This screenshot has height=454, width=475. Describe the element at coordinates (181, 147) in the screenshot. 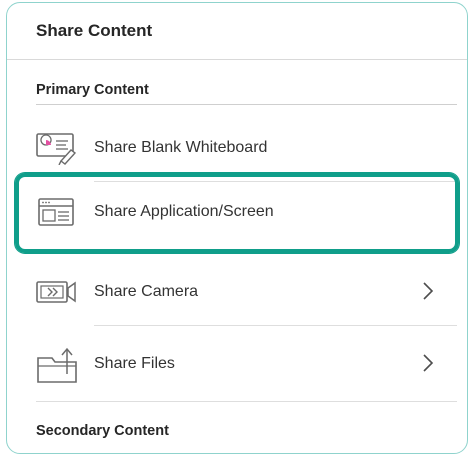

I see `share-blank-whiteboard-label: Share Blank Whiteboard` at that location.